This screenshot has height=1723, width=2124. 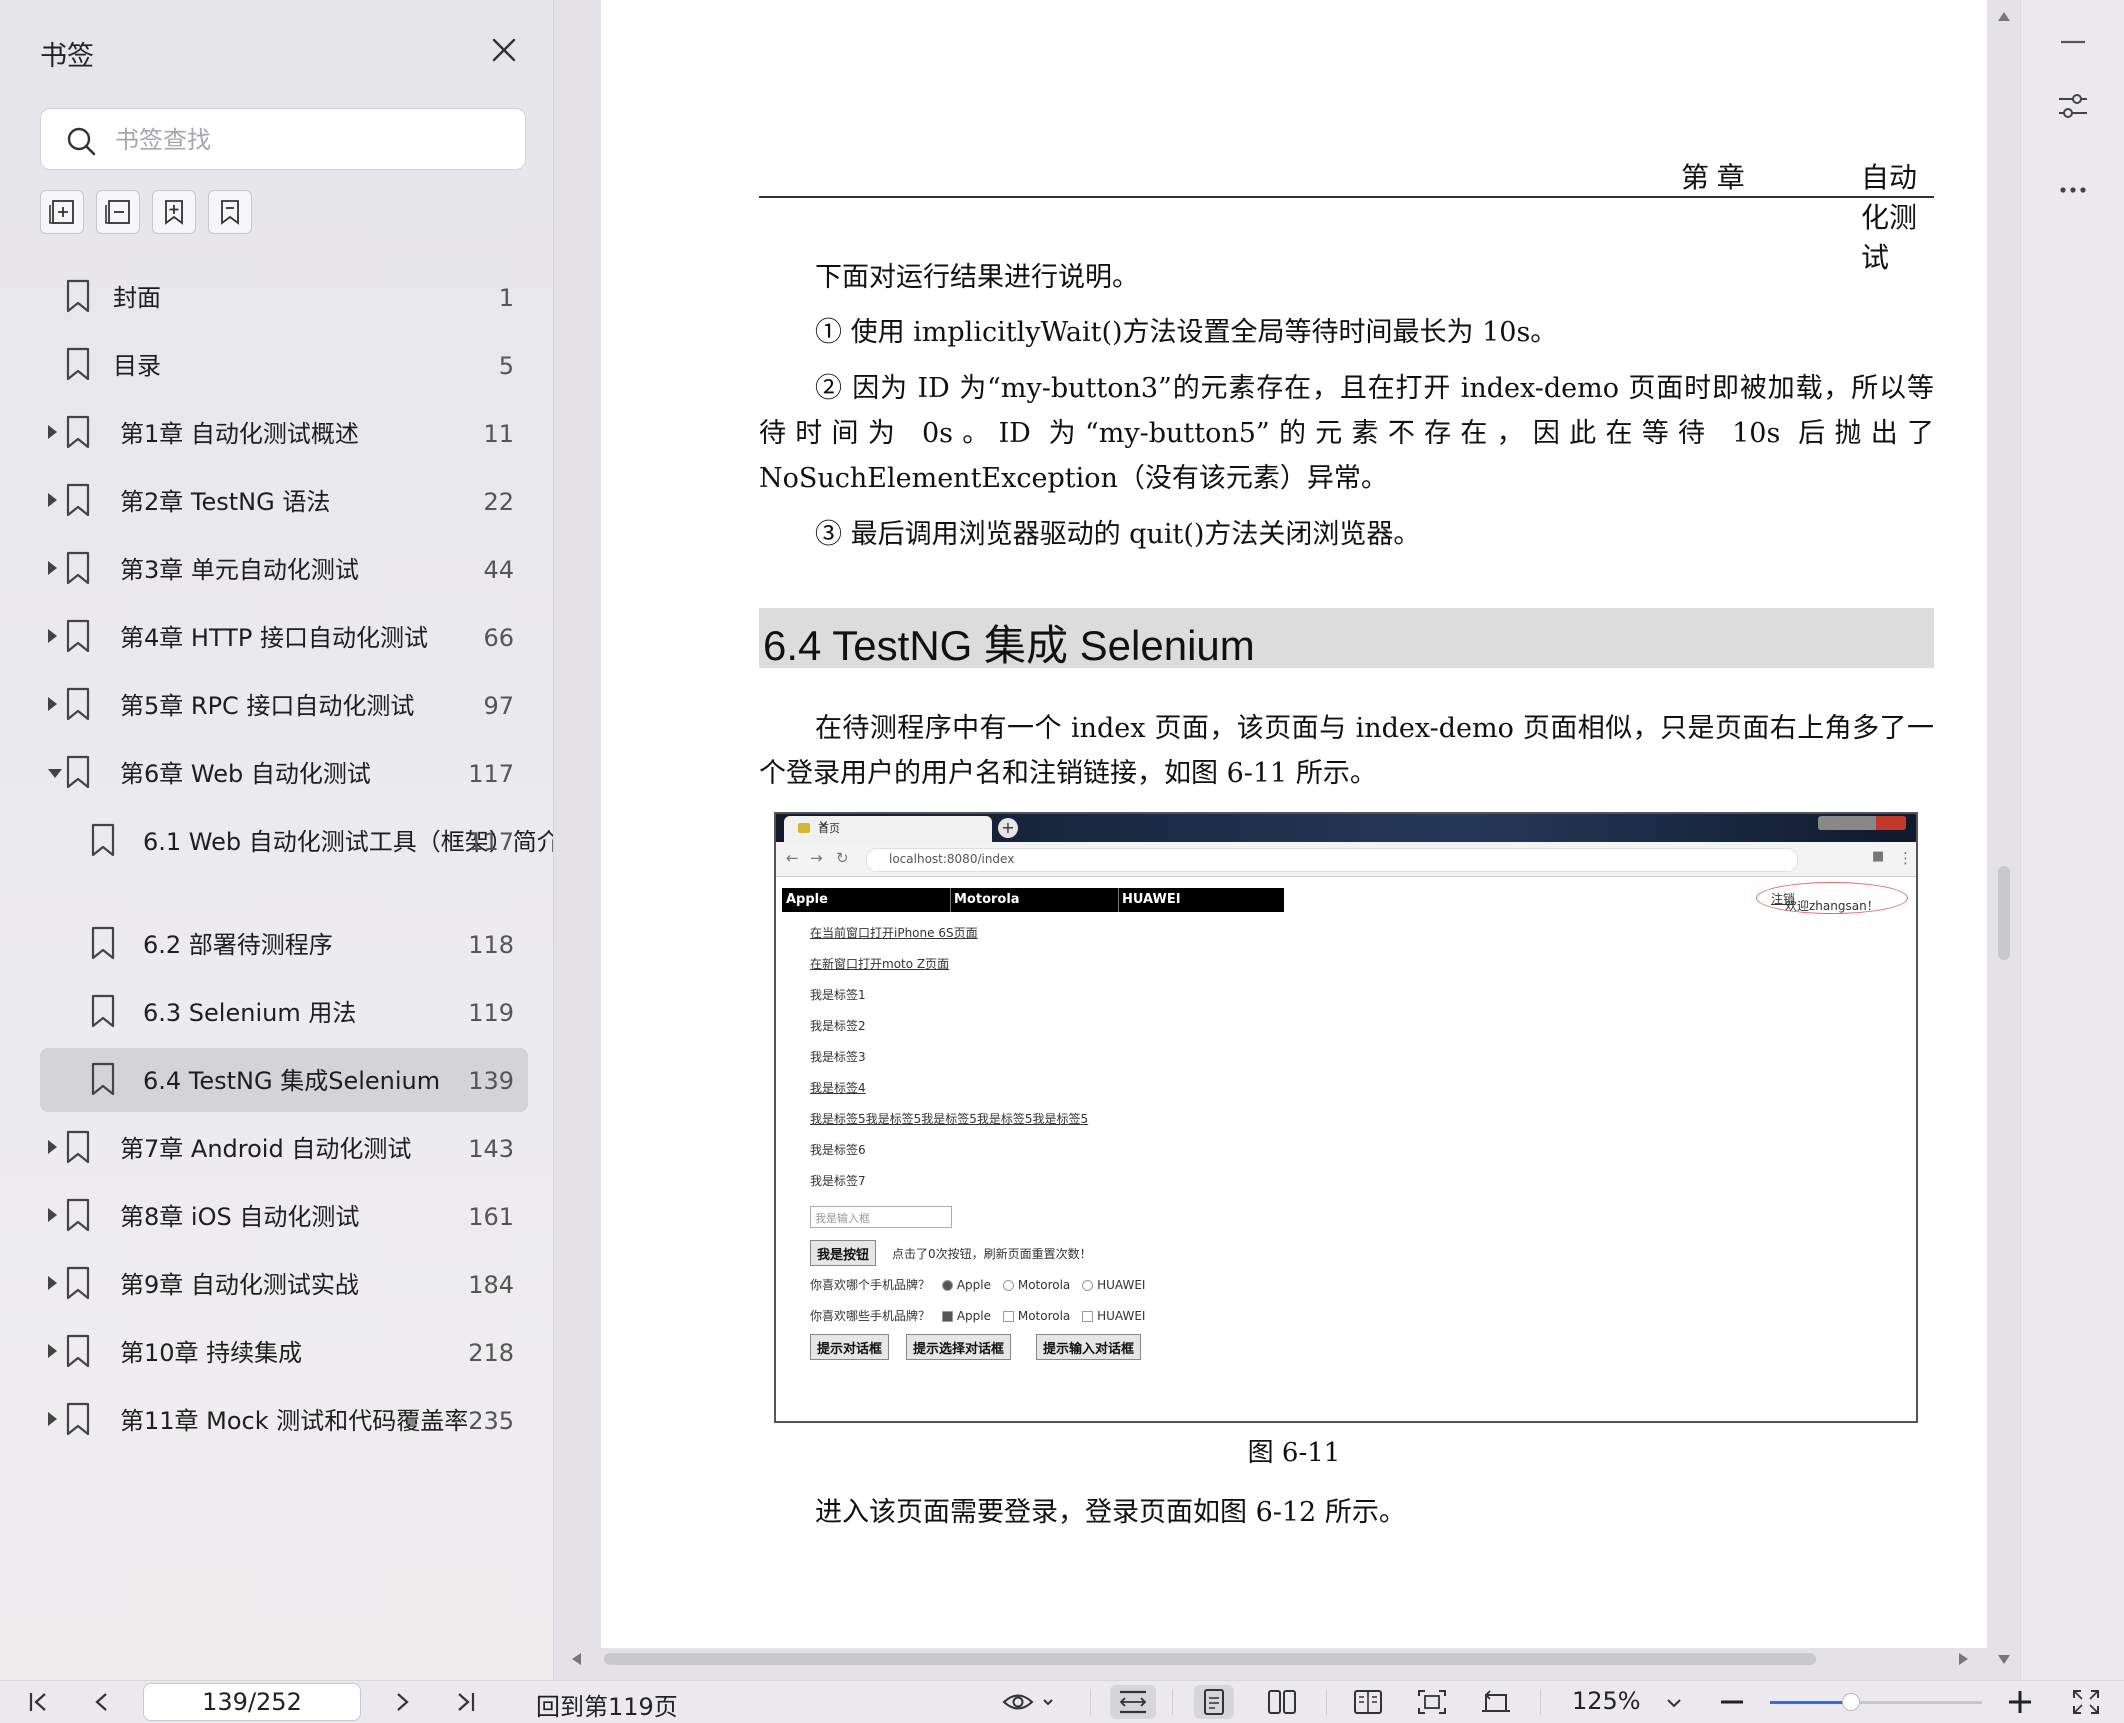 I want to click on figure-welcome-badge: 欢迎zhangsan！ 注销, so click(x=1832, y=898).